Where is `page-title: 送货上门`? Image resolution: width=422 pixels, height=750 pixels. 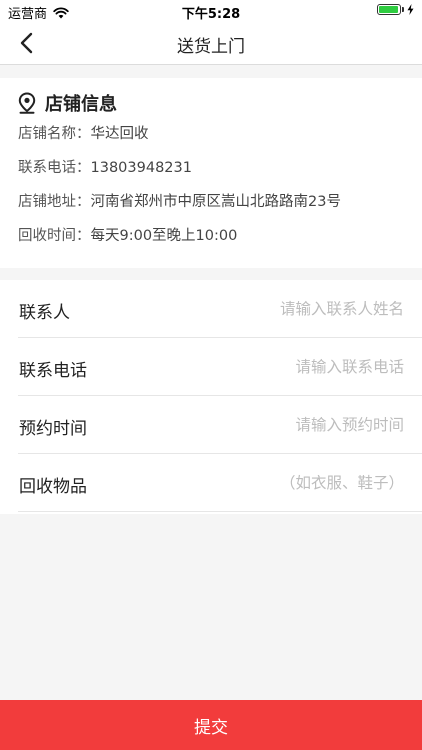
page-title: 送货上门 is located at coordinates (211, 47).